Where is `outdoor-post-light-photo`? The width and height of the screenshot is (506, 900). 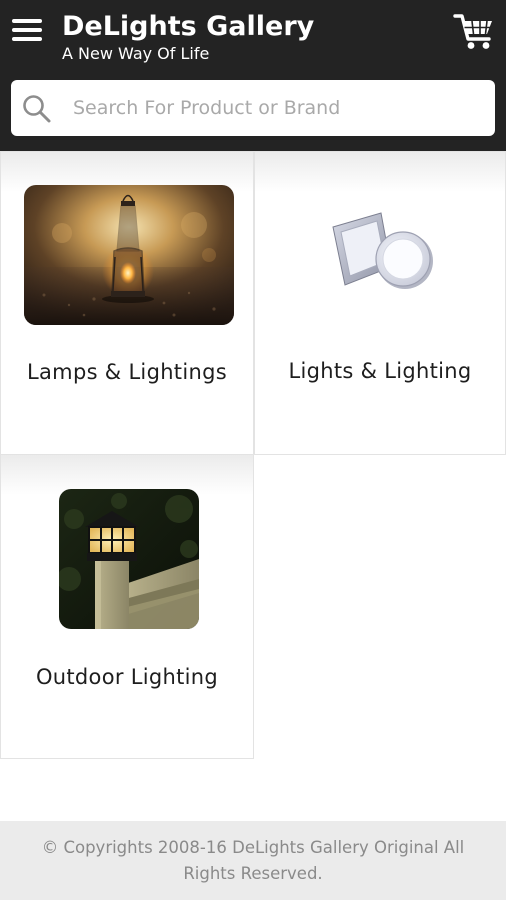 outdoor-post-light-photo is located at coordinates (129, 559).